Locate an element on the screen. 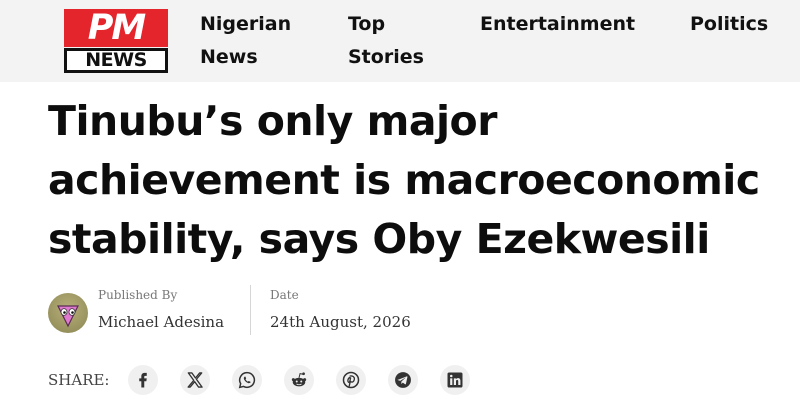 This screenshot has height=400, width=800. share-pinterest-button is located at coordinates (351, 380).